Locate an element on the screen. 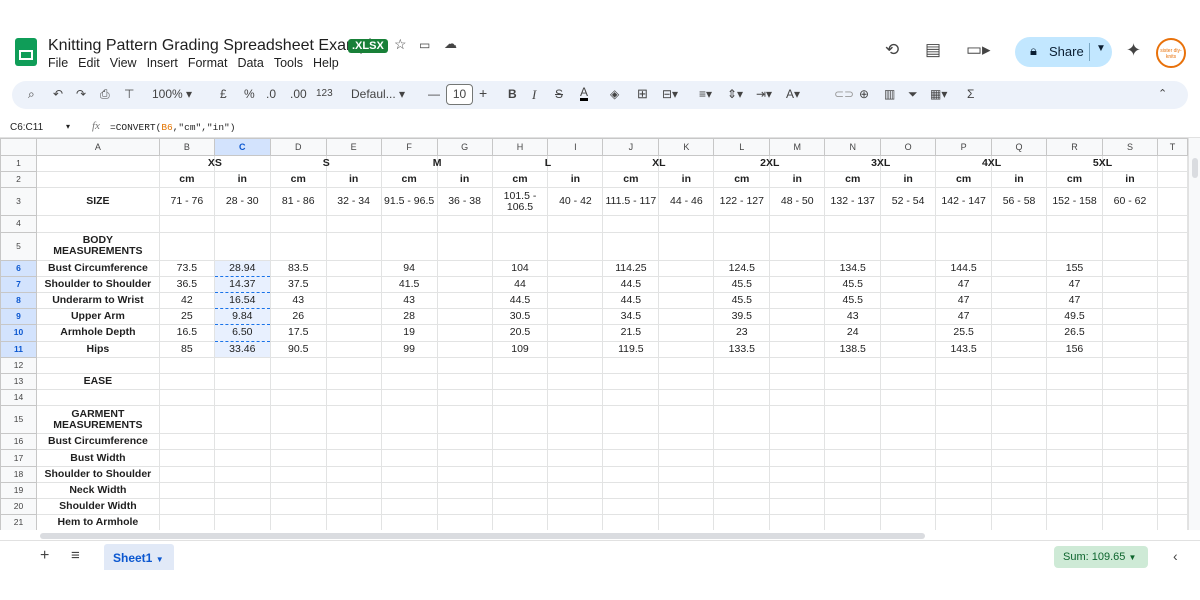 The width and height of the screenshot is (1200, 600). select-all-corner is located at coordinates (18, 147).